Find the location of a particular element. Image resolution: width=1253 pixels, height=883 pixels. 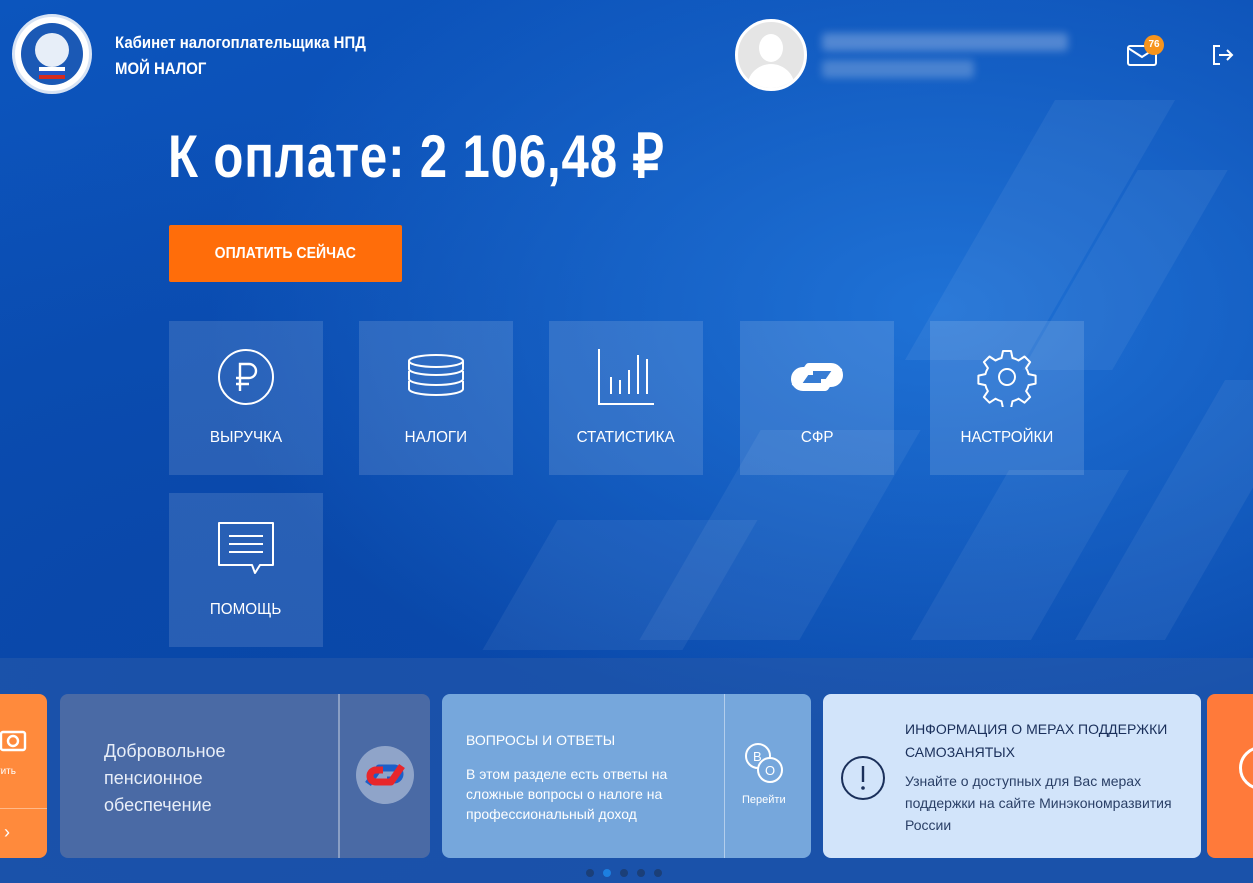

app-title-line1: Кабинет налогоплательщика НПД is located at coordinates (240, 42).